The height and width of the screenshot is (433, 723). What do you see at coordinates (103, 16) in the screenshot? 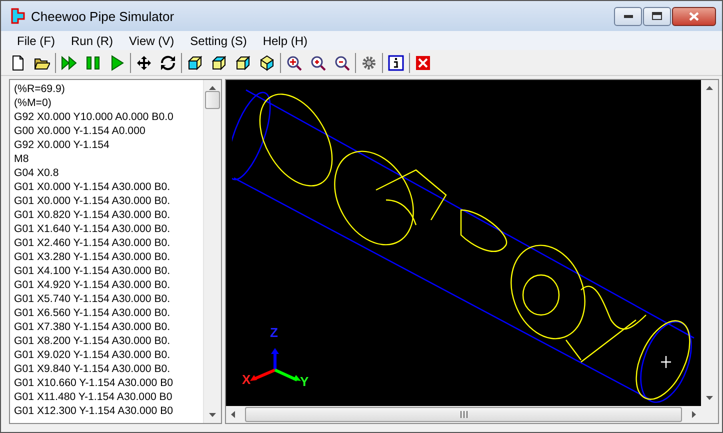
I see `window-title: Cheewoo Pipe Simulator` at bounding box center [103, 16].